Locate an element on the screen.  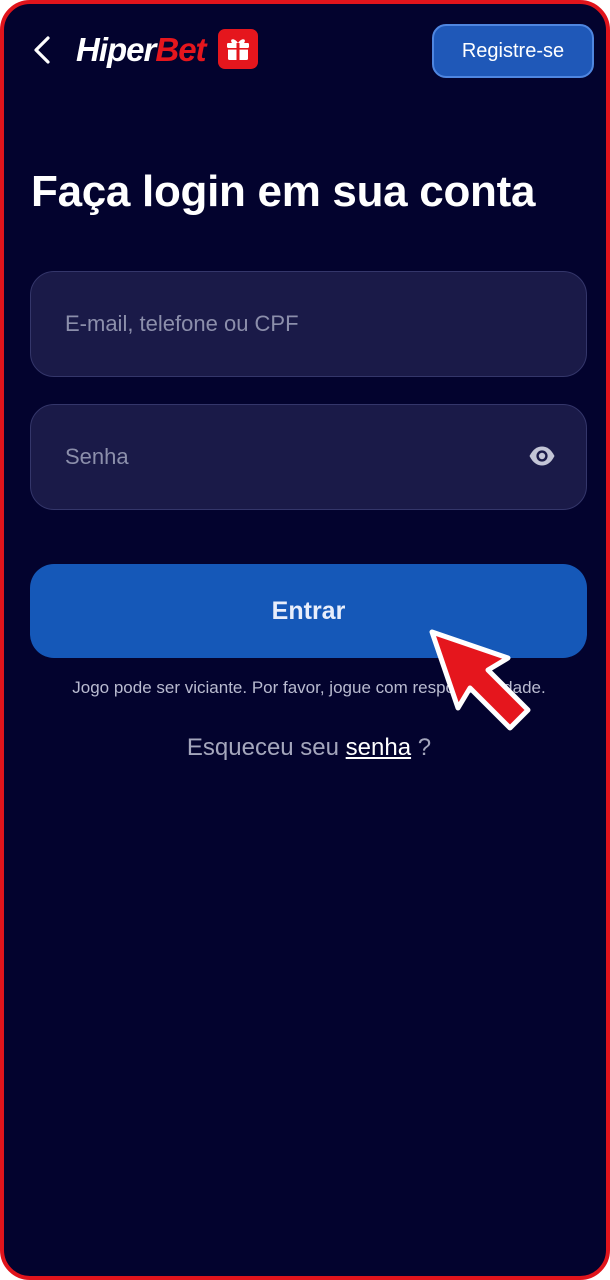
email-field is located at coordinates (308, 324).